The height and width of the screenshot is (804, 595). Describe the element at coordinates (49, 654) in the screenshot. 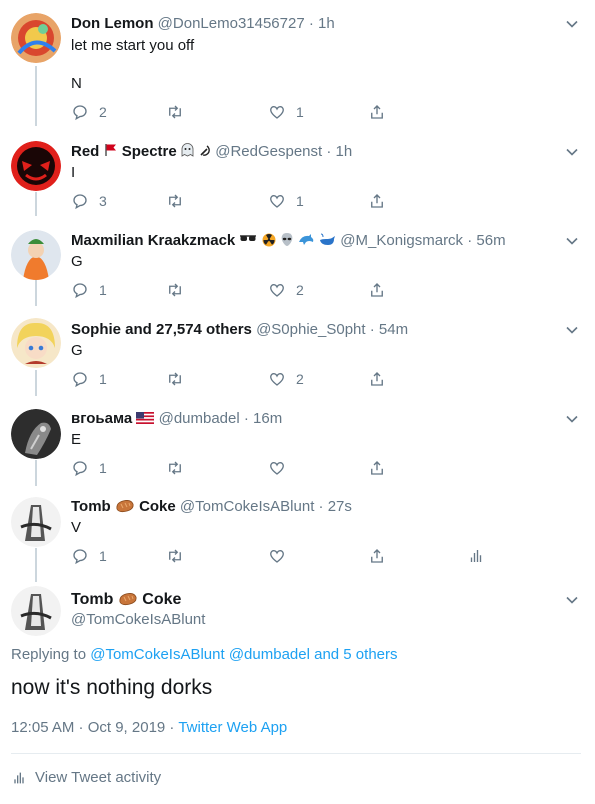

I see `replying-prefix: Replying to` at that location.